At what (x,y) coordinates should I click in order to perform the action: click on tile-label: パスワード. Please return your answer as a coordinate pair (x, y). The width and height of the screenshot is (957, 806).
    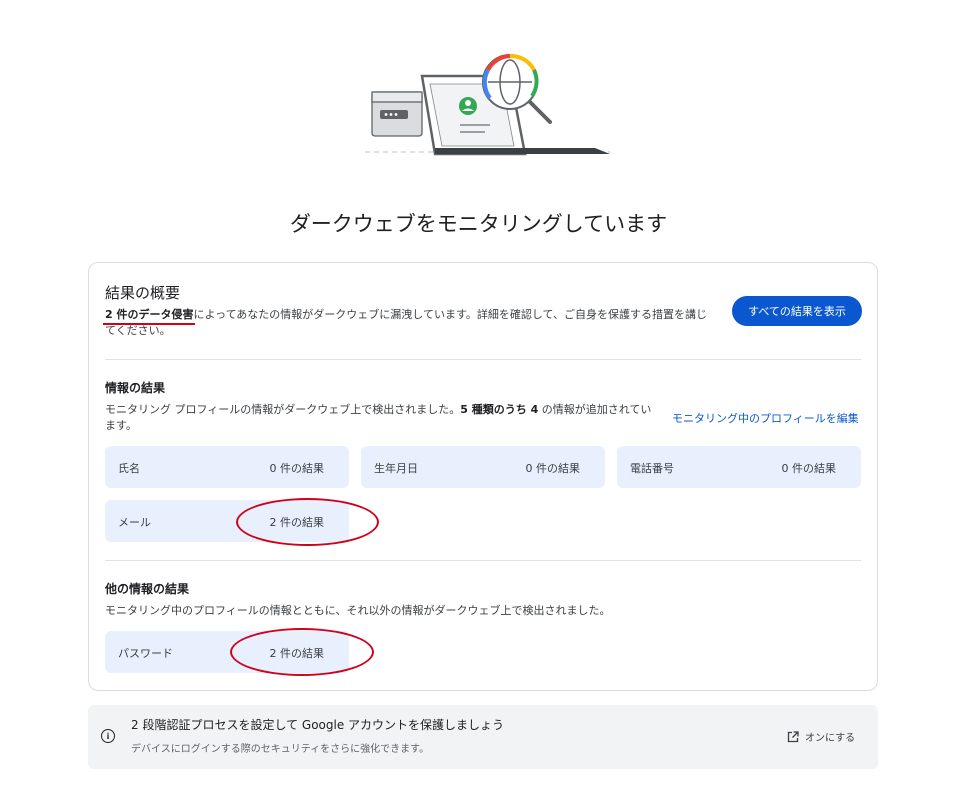
    Looking at the image, I should click on (145, 653).